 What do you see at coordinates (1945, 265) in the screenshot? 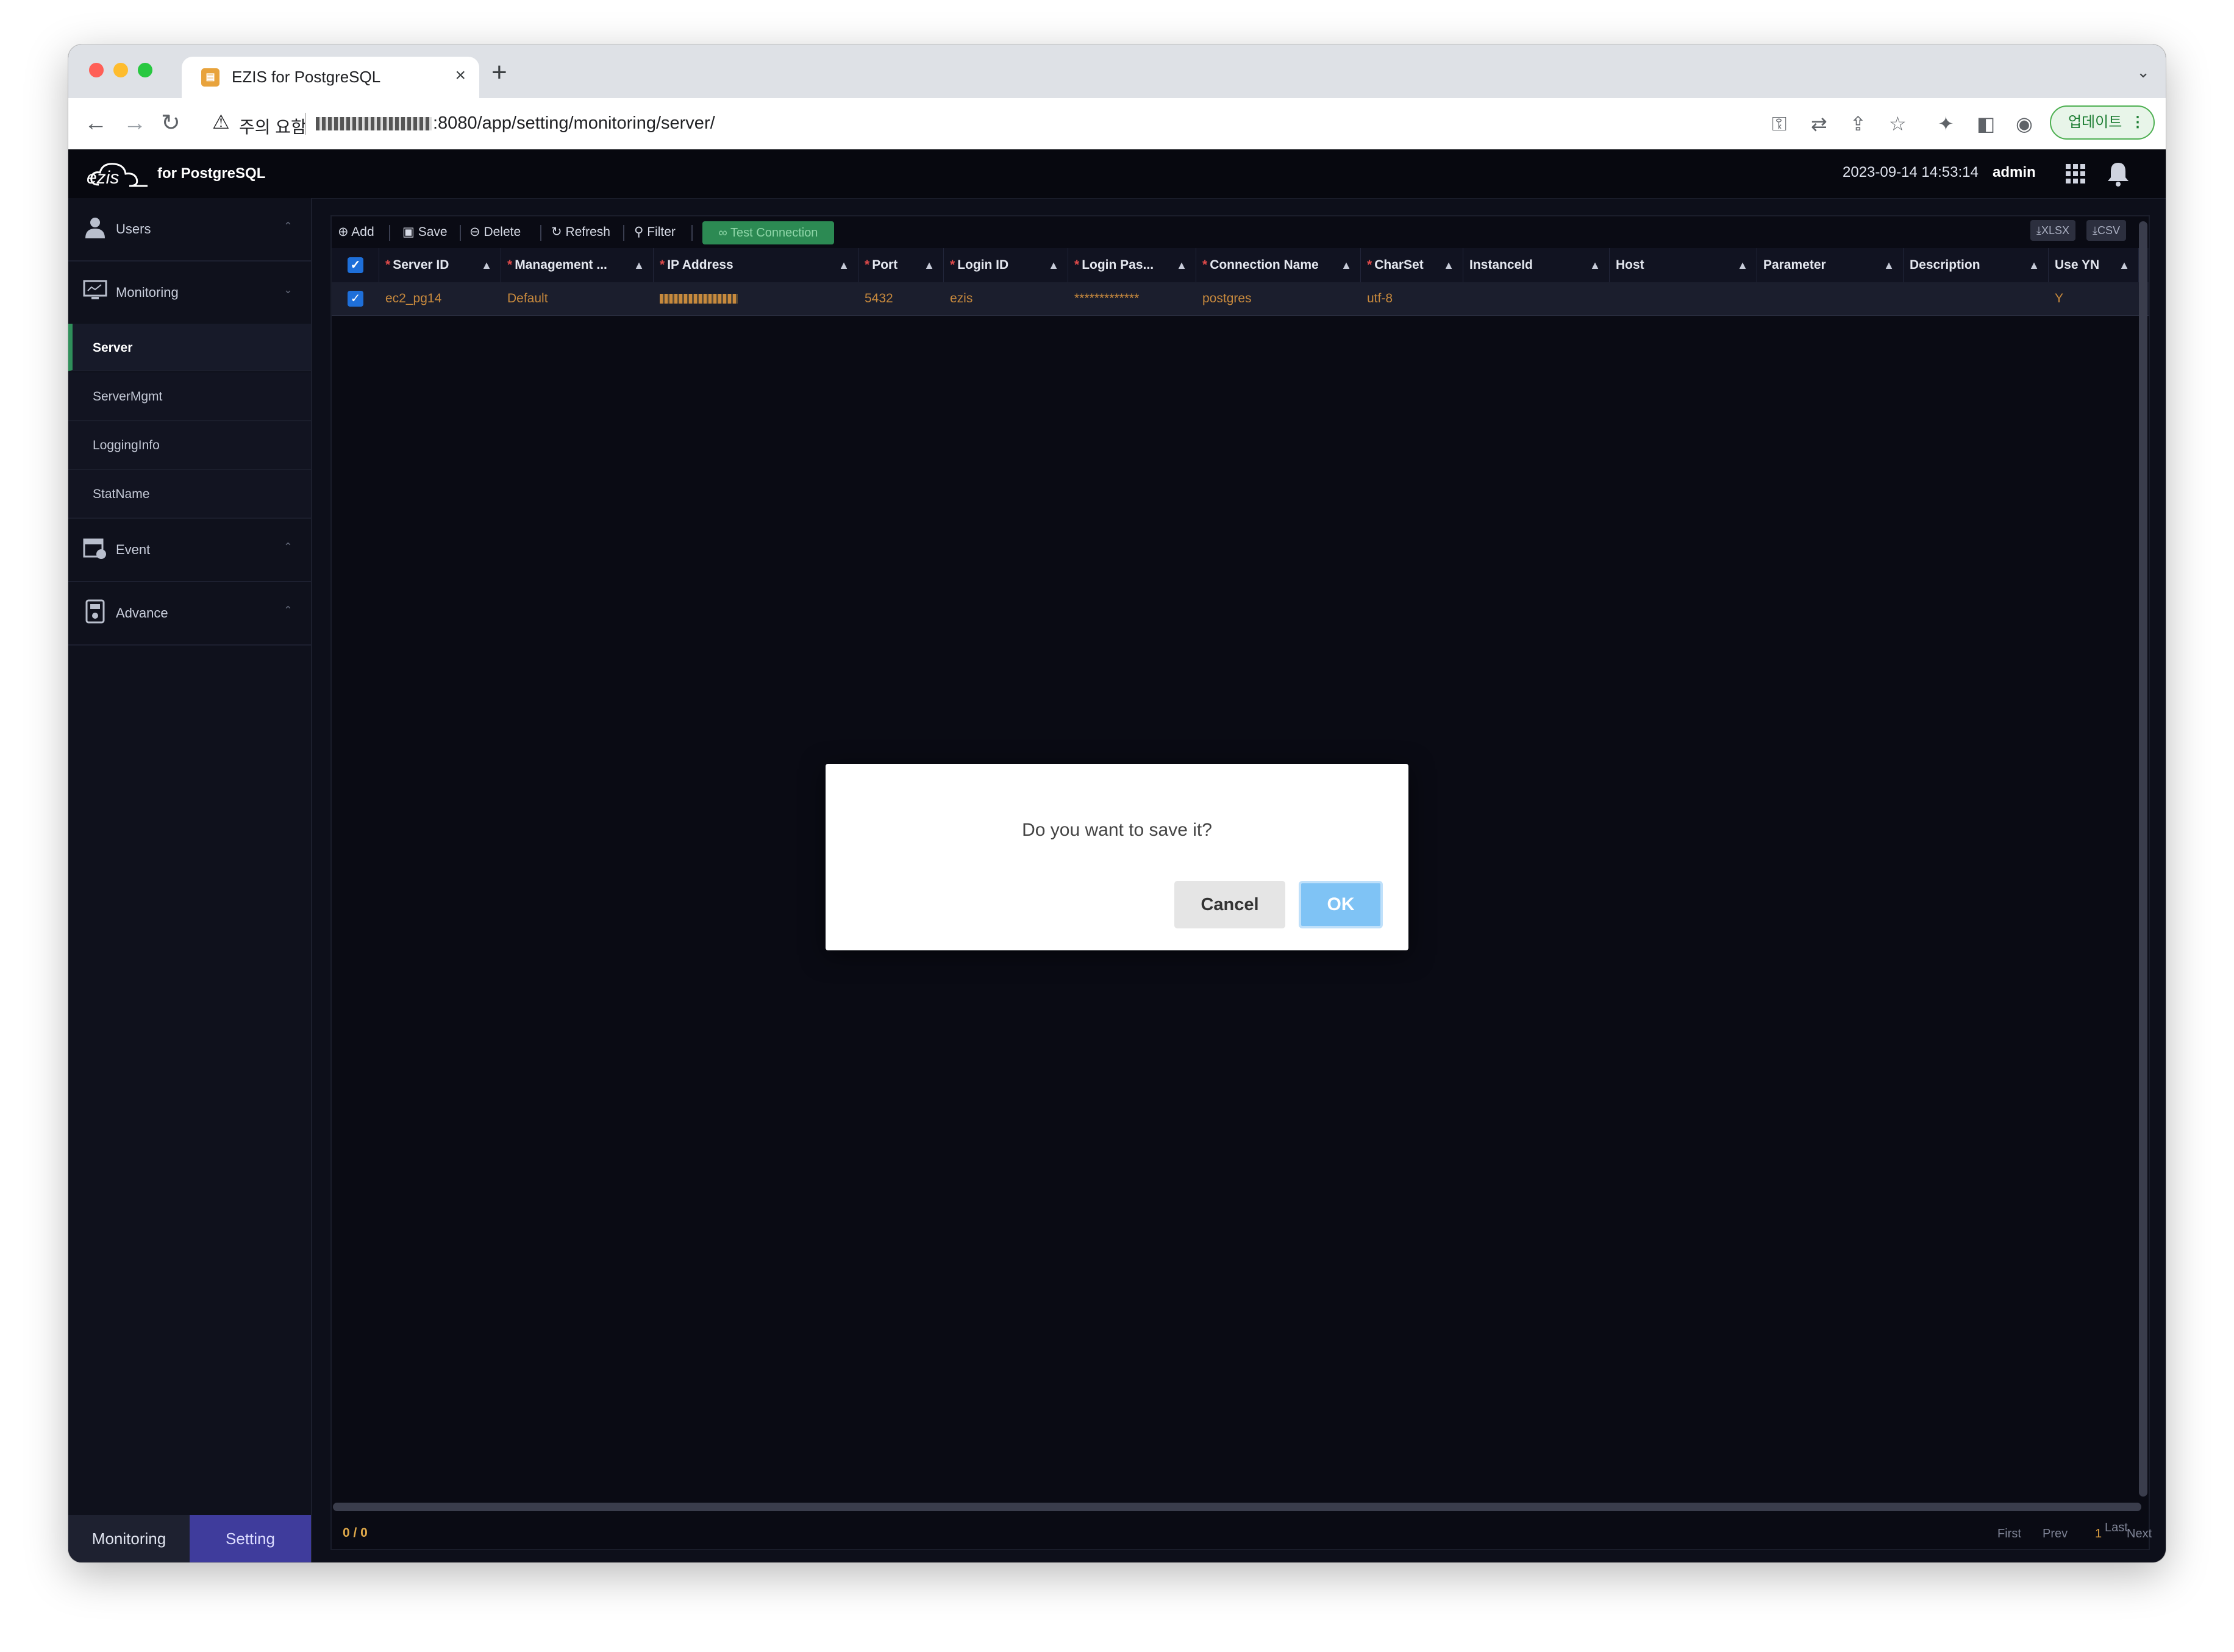
I see `column-header-label: Description` at bounding box center [1945, 265].